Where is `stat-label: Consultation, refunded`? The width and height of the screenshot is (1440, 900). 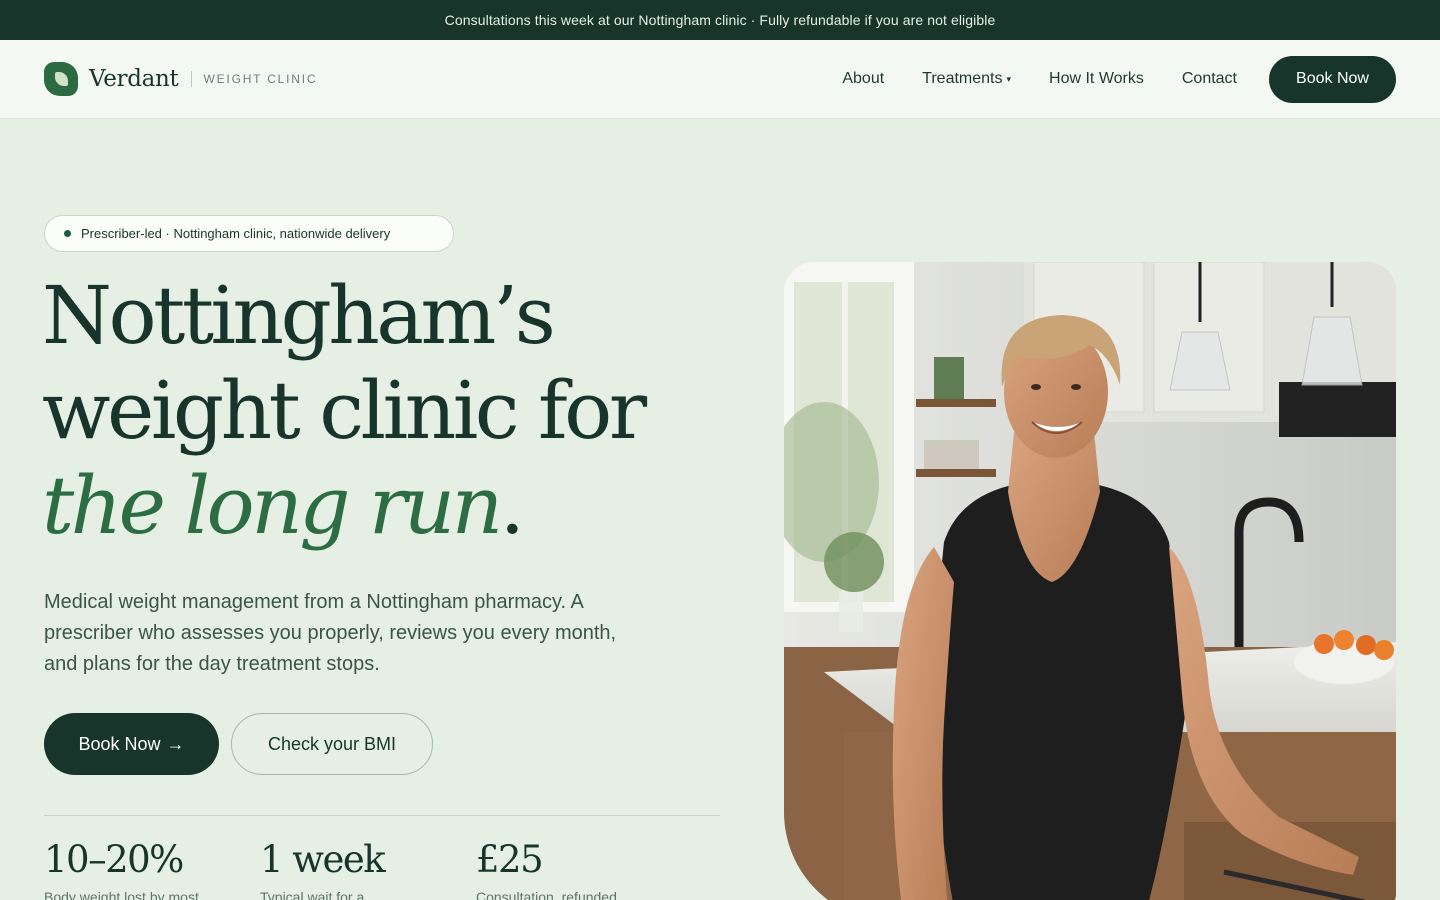 stat-label: Consultation, refunded is located at coordinates (546, 894).